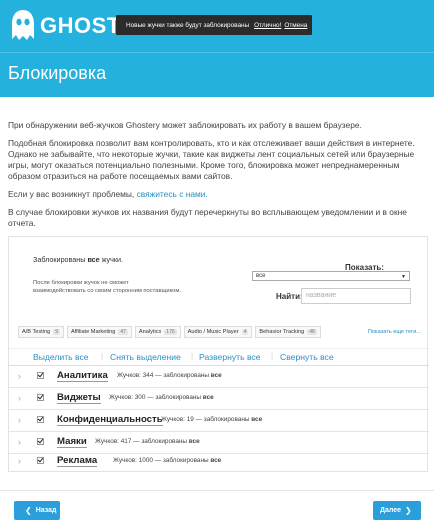 This screenshot has width=434, height=530. What do you see at coordinates (61, 357) in the screenshot?
I see `select-all-link: Выделить все` at bounding box center [61, 357].